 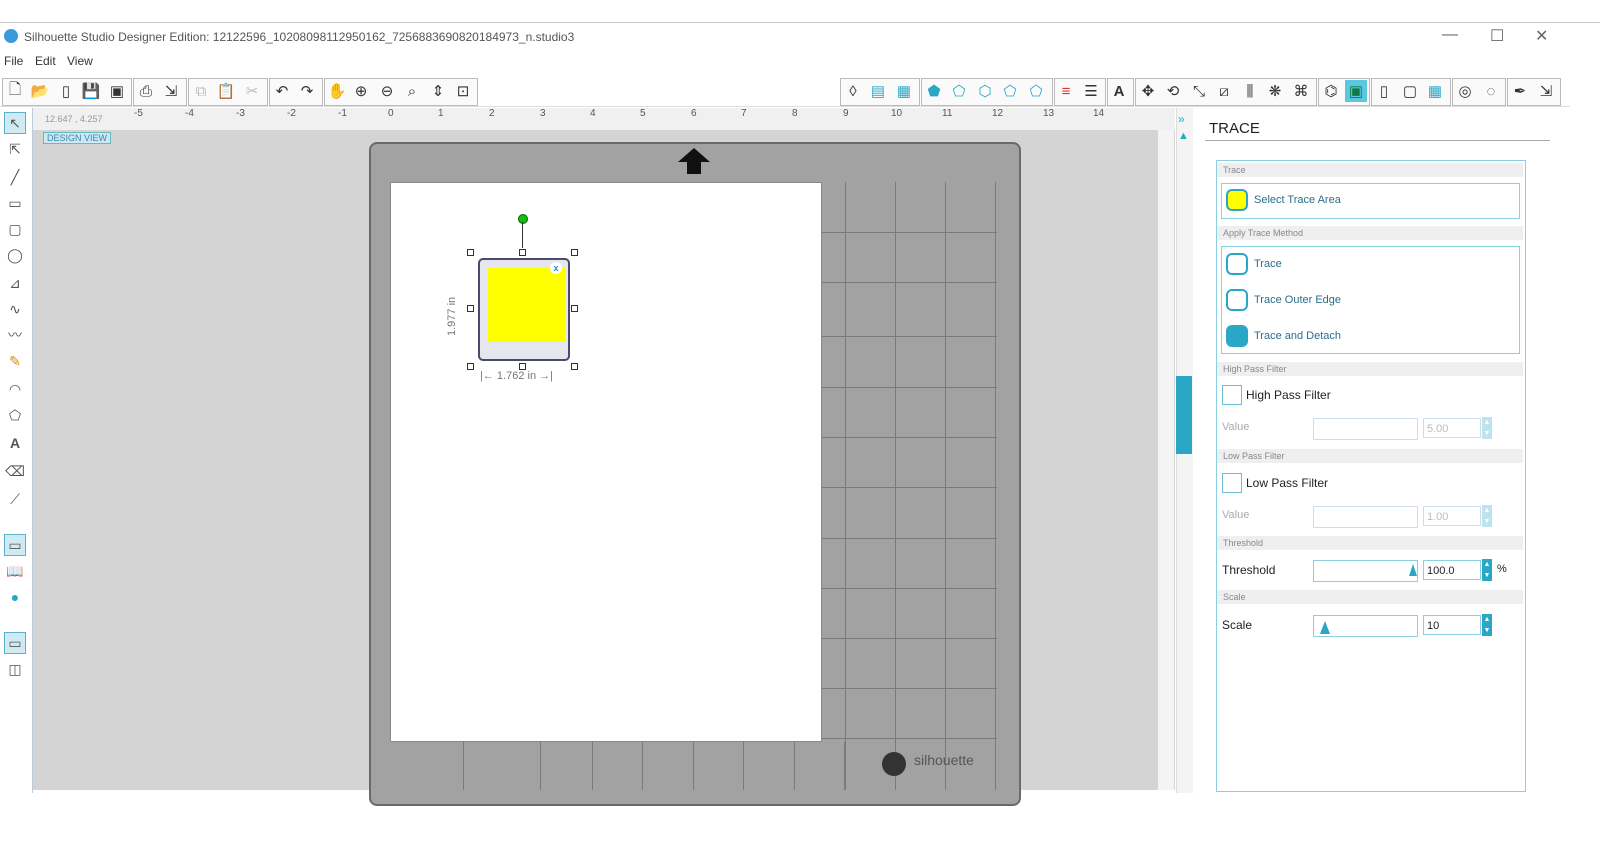 What do you see at coordinates (1365, 517) in the screenshot?
I see `low-pass-slider` at bounding box center [1365, 517].